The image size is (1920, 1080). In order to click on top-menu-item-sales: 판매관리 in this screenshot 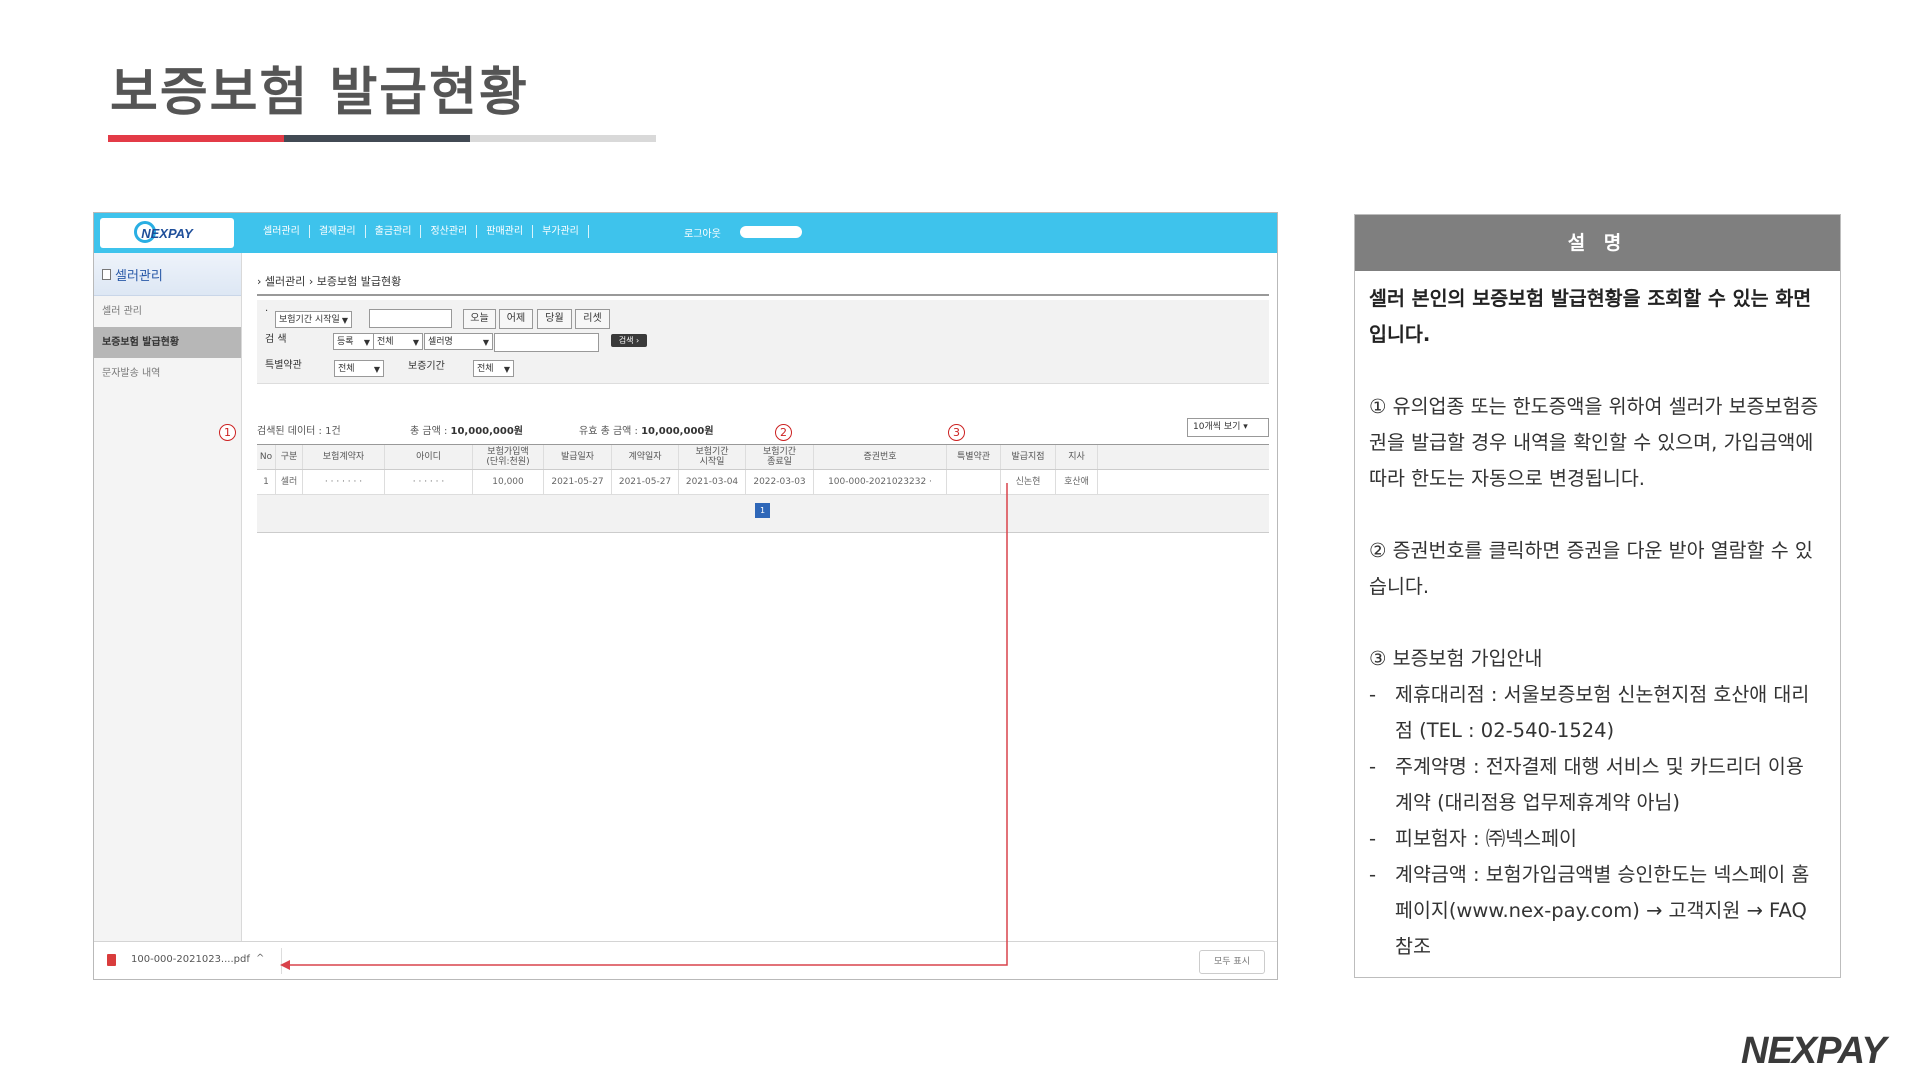, I will do `click(505, 231)`.